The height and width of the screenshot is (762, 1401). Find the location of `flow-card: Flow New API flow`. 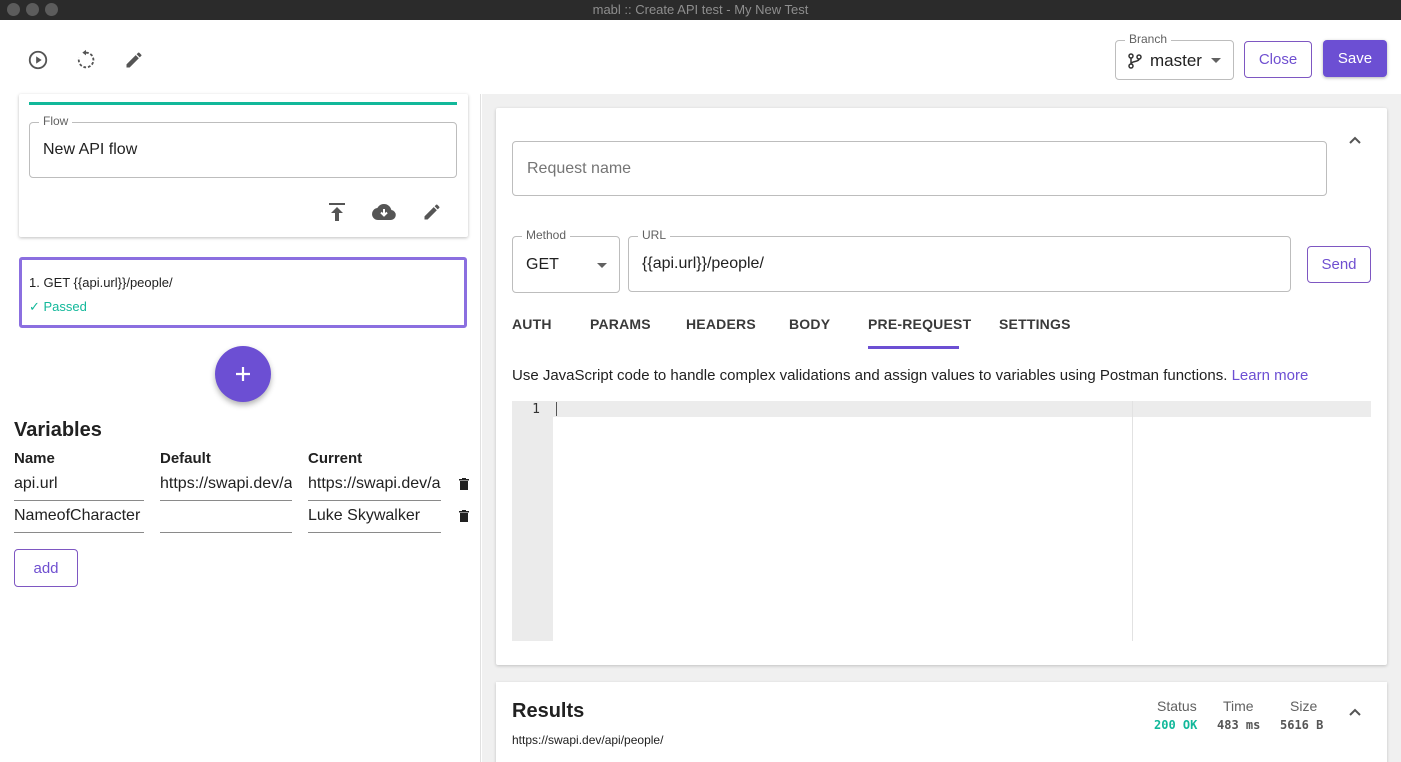

flow-card: Flow New API flow is located at coordinates (243, 165).